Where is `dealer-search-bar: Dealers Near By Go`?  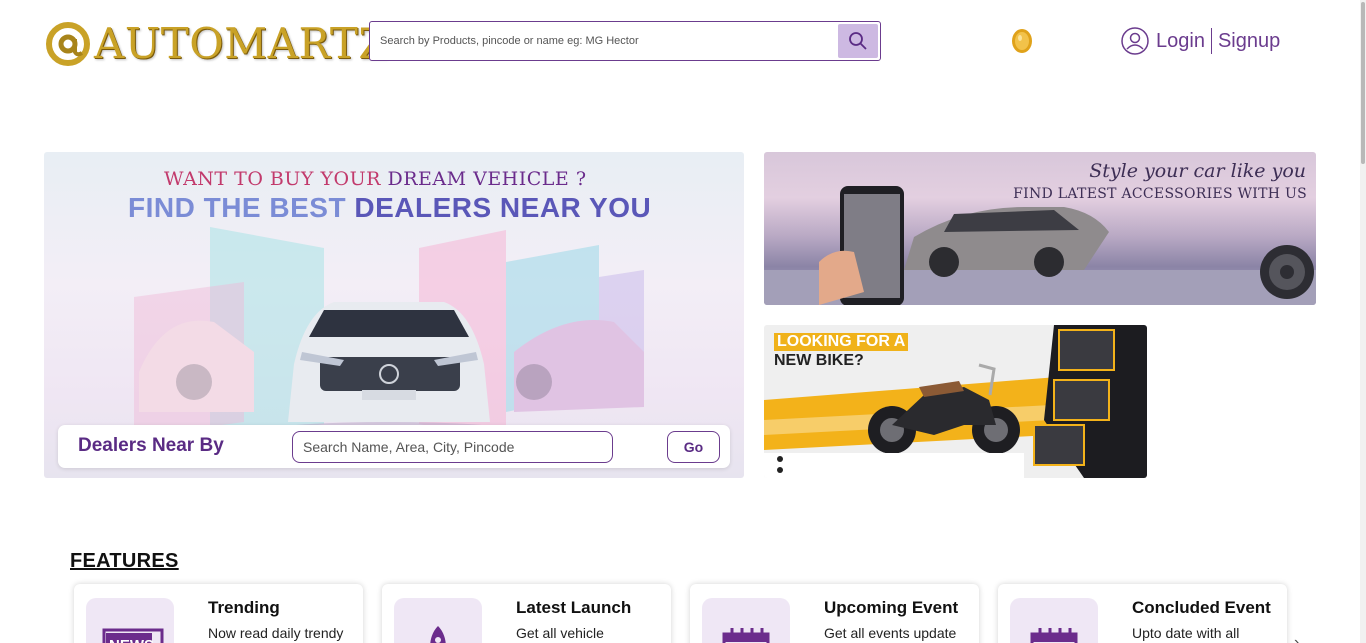
dealer-search-bar: Dealers Near By Go is located at coordinates (394, 446).